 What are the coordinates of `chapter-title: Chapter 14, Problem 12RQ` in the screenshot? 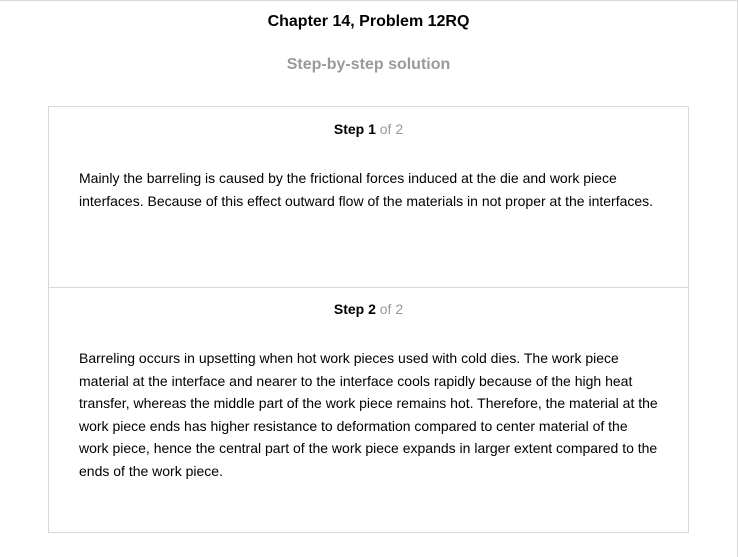 It's located at (368, 21).